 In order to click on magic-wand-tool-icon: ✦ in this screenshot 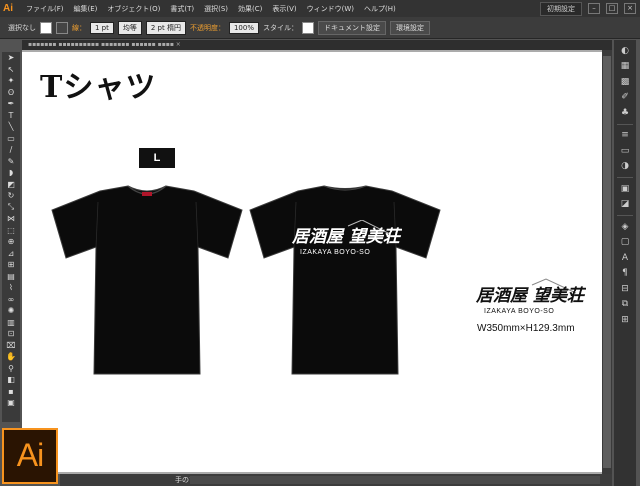, I will do `click(11, 81)`.